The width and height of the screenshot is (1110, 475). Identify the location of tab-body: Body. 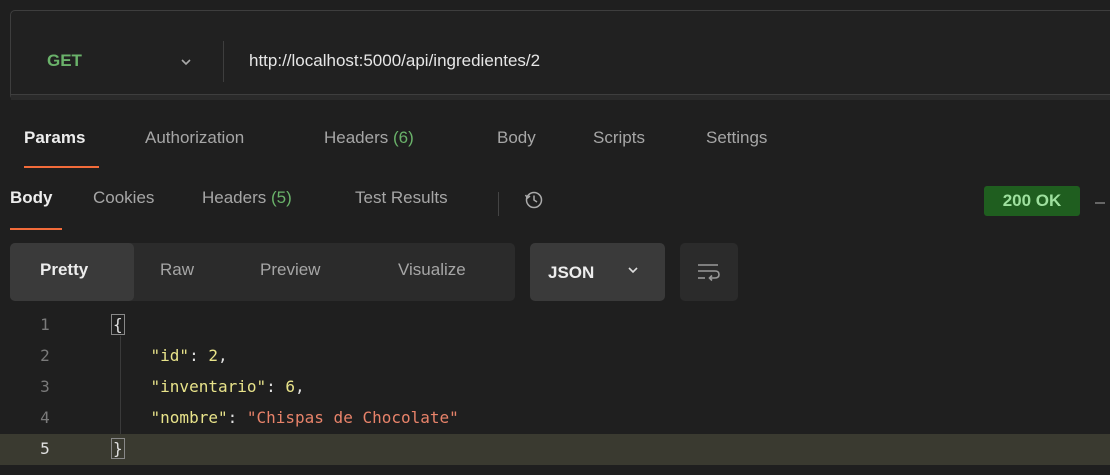
(516, 138).